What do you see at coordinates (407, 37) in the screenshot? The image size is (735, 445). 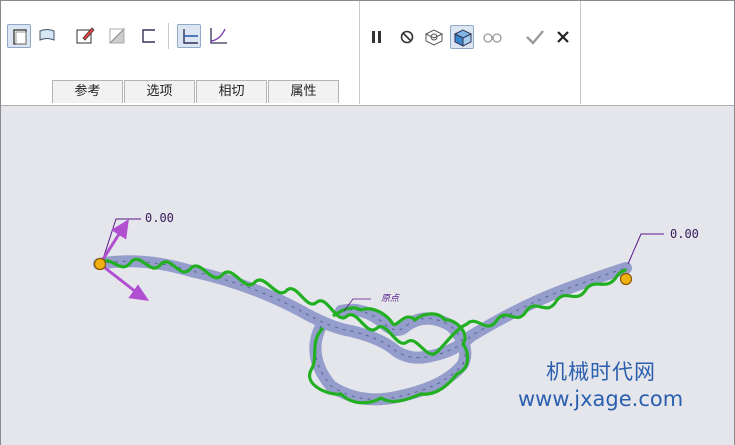 I see `no-preview-icon` at bounding box center [407, 37].